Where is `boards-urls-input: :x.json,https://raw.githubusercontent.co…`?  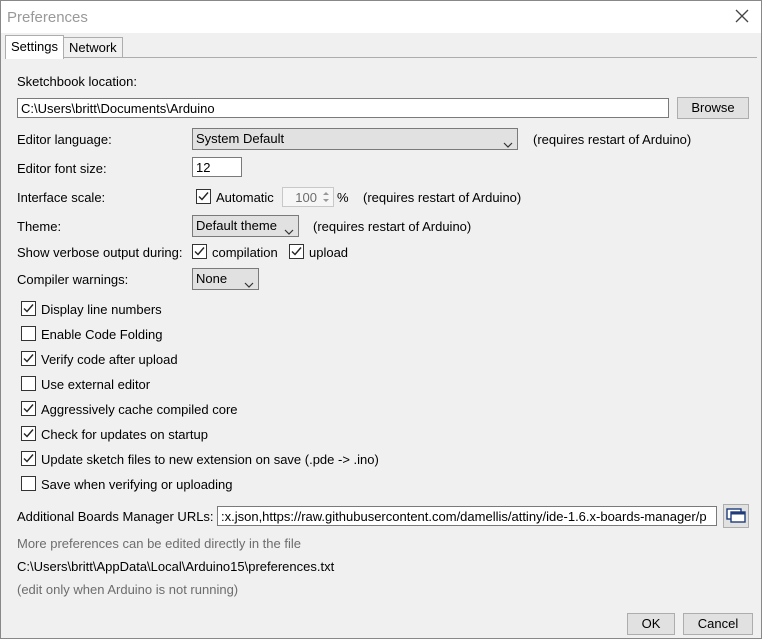
boards-urls-input: :x.json,https://raw.githubusercontent.co… is located at coordinates (467, 516).